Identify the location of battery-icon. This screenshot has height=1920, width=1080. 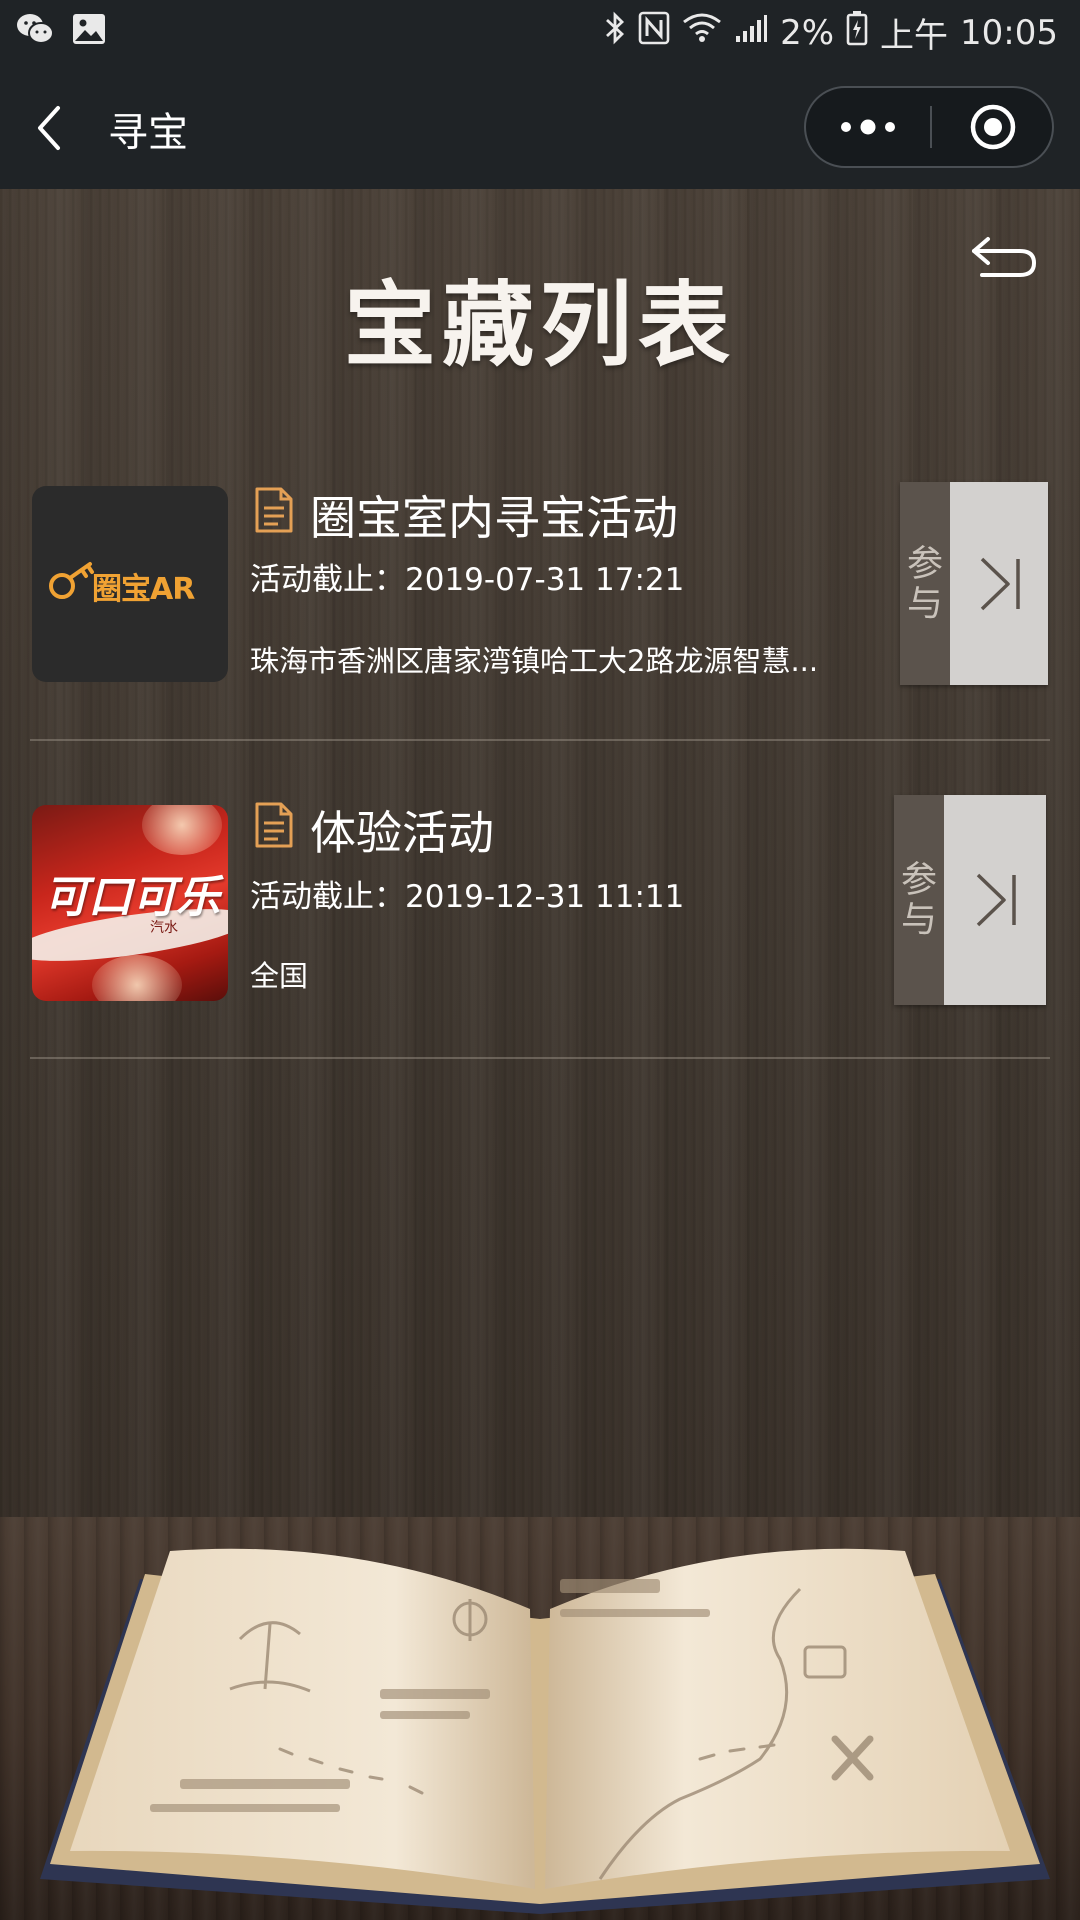
(857, 32).